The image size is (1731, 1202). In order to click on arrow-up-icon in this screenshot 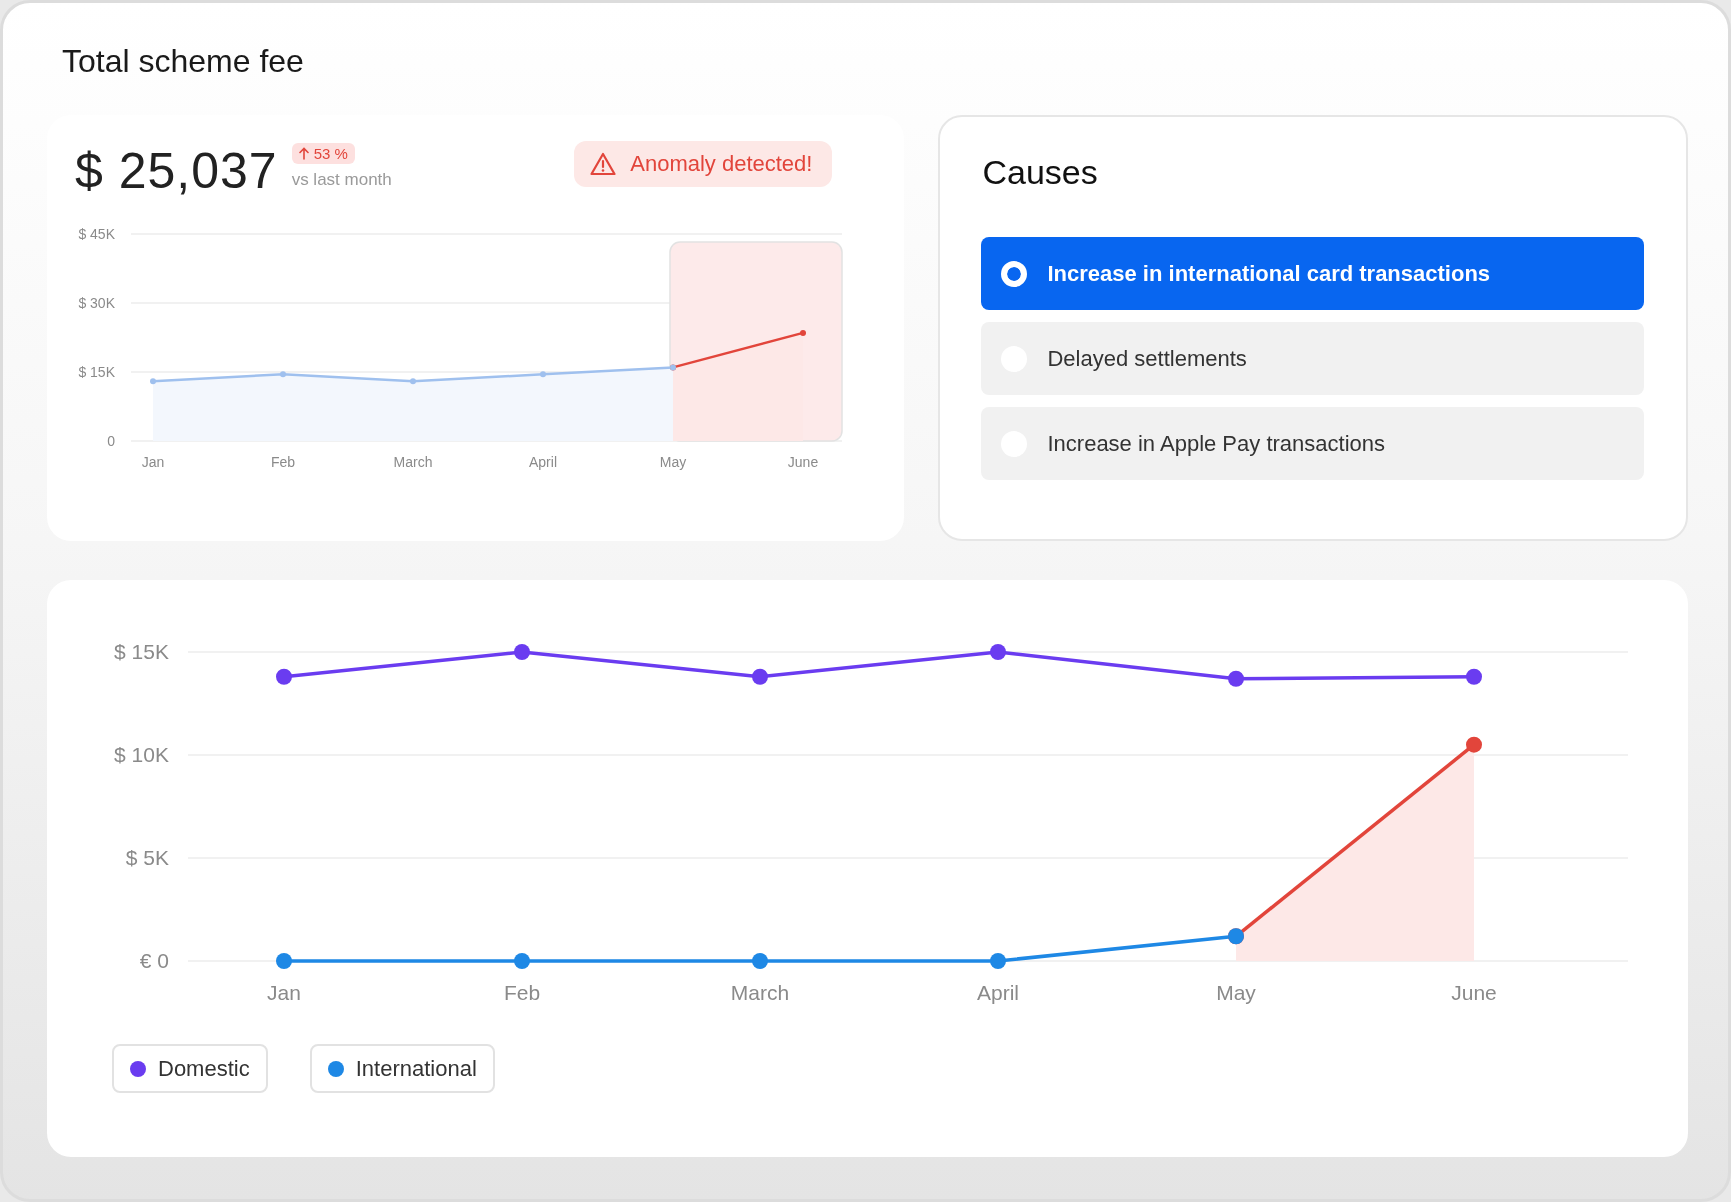, I will do `click(303, 153)`.